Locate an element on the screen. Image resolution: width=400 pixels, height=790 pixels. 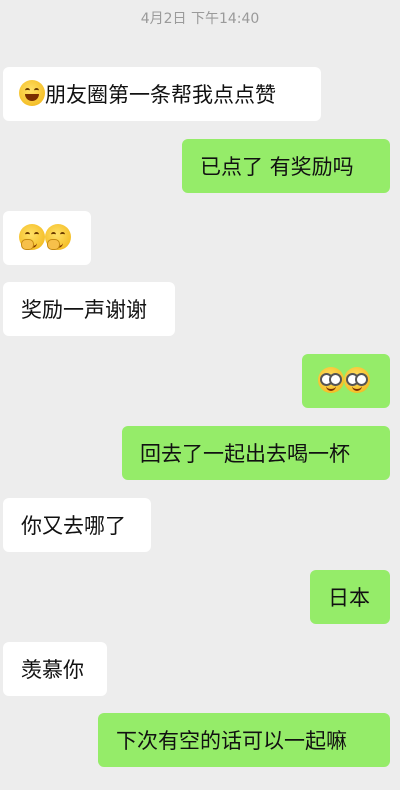
outgoing-message-bubble: 下次有空的话可以一起嘛 is located at coordinates (244, 740).